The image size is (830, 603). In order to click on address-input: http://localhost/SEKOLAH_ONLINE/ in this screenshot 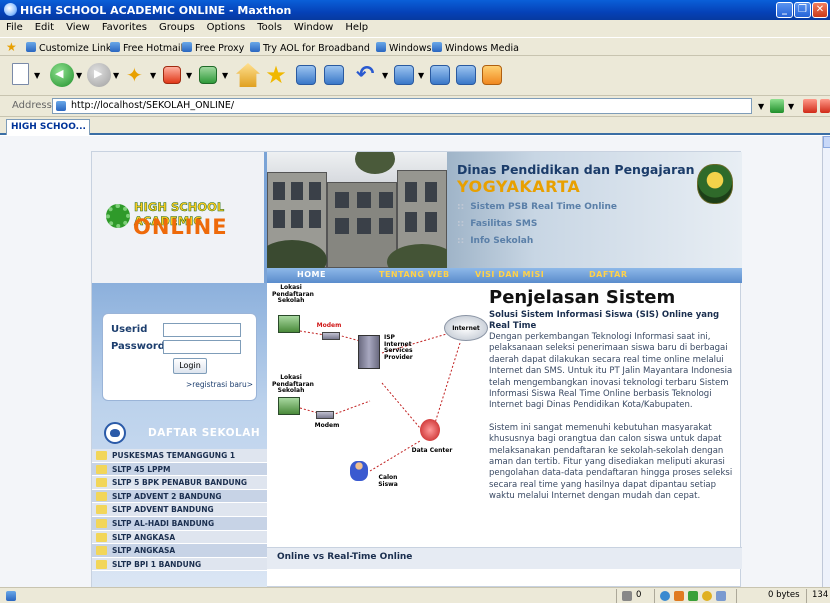, I will do `click(402, 106)`.